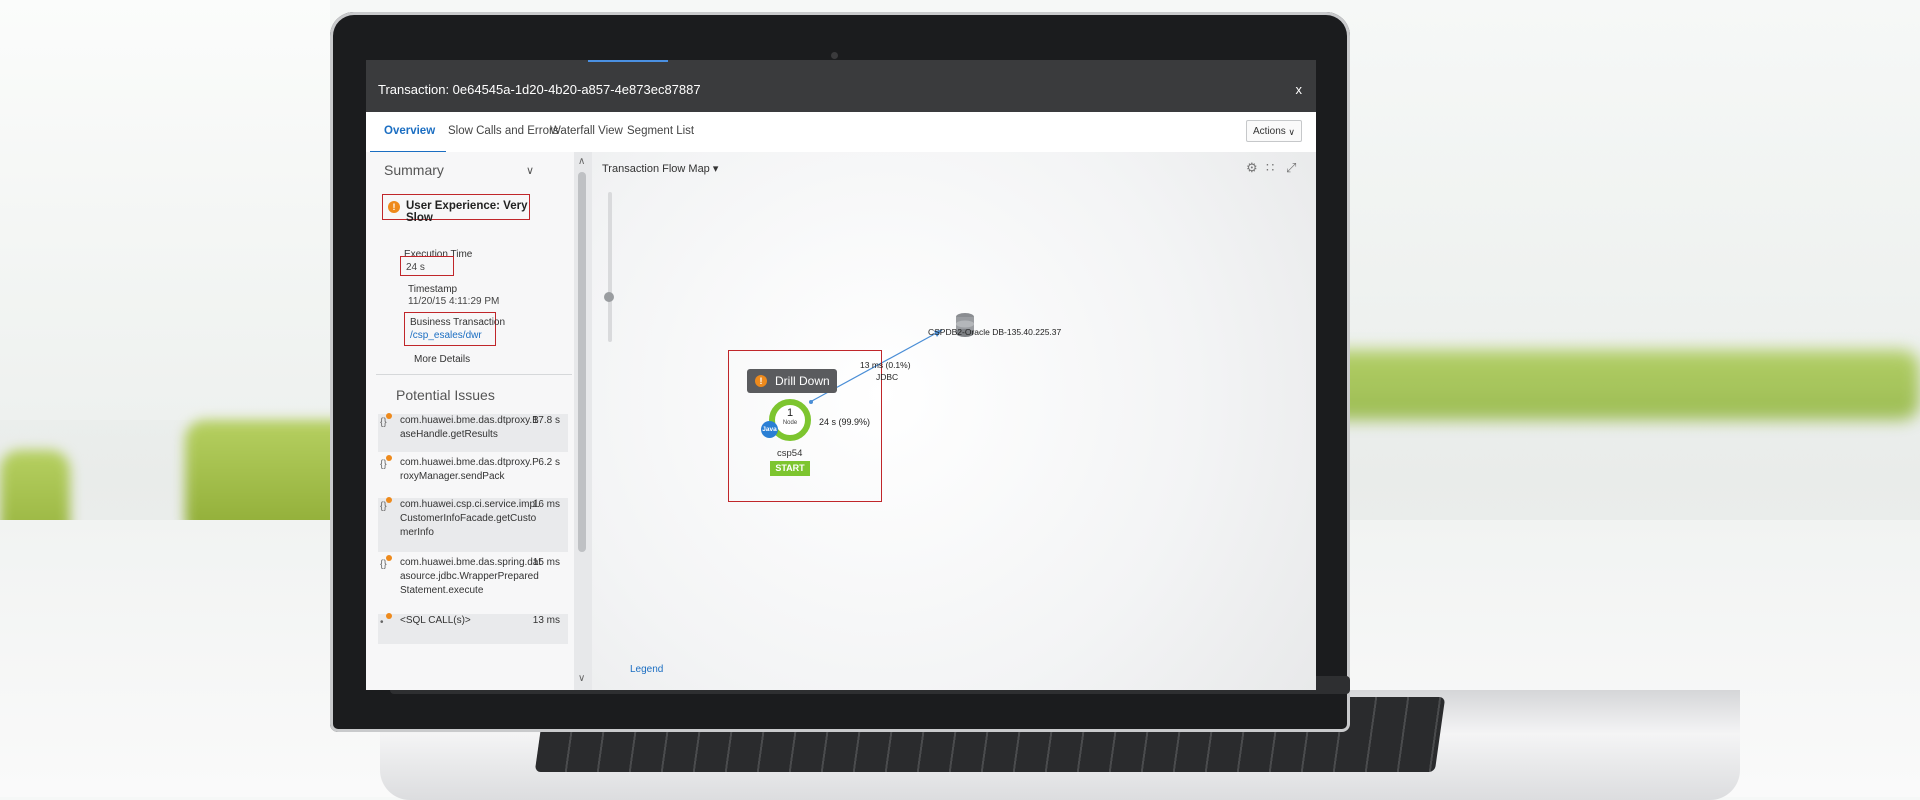 The height and width of the screenshot is (800, 1920). I want to click on issue-name-line: merInfo, so click(417, 532).